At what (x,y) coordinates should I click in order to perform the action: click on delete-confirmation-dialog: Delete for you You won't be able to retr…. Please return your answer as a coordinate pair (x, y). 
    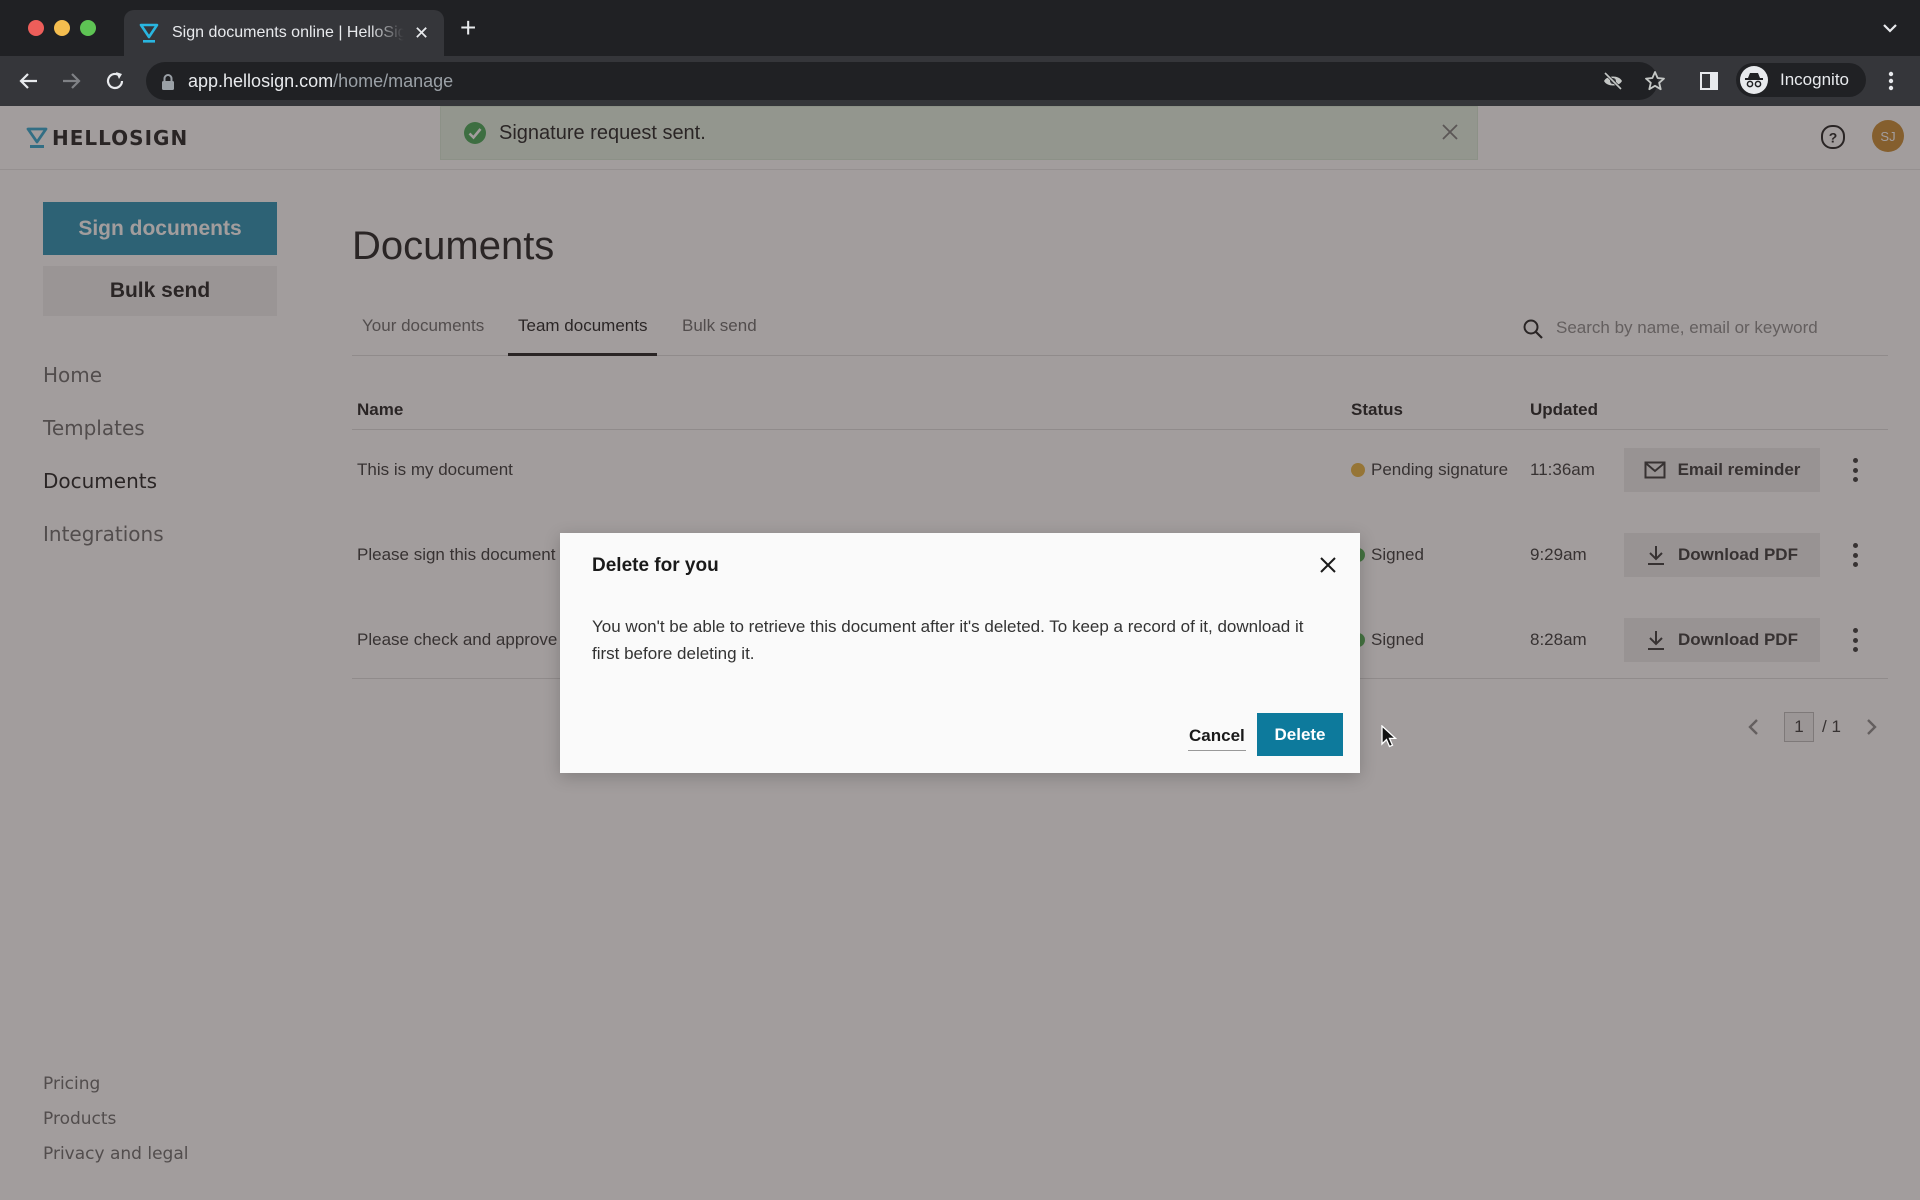
    Looking at the image, I should click on (960, 653).